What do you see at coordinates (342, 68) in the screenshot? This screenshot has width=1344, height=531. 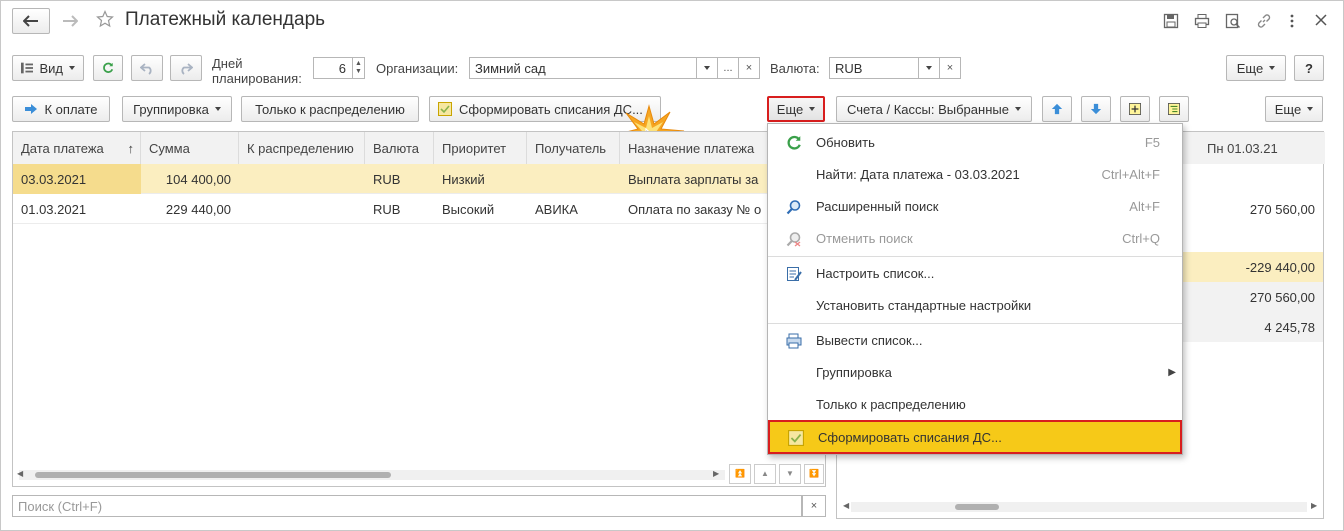 I see `days-value: 6` at bounding box center [342, 68].